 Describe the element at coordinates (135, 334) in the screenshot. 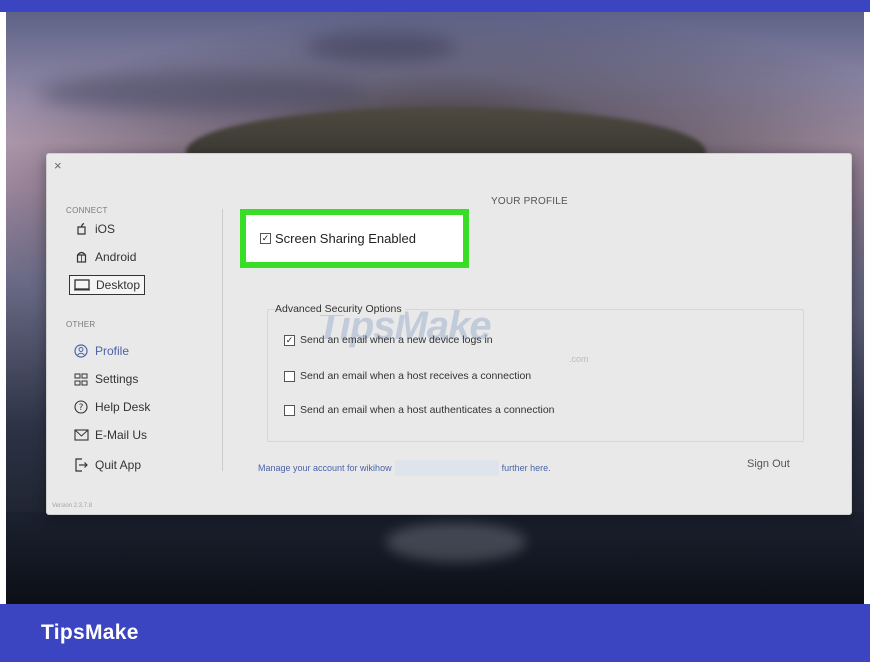

I see `sidebar: CONNECT iOS Android Desktop OTHER Profil` at that location.